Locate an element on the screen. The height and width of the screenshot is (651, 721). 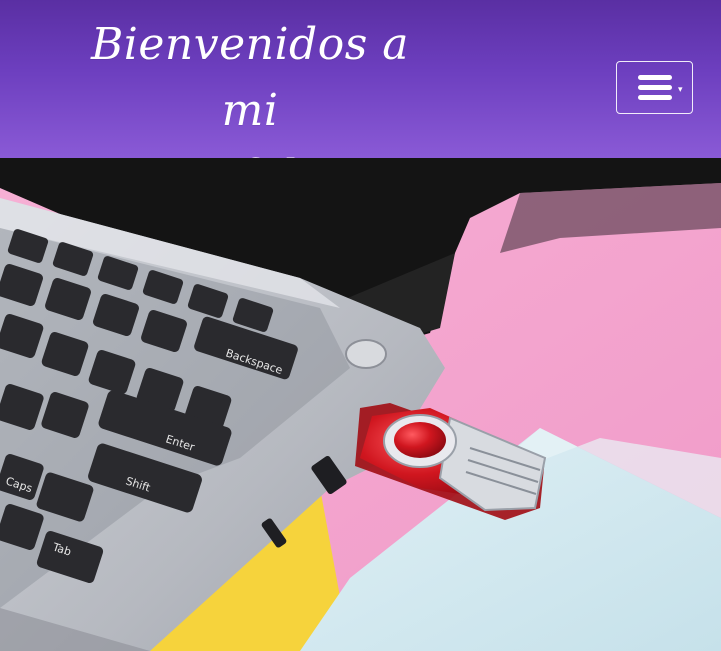
caret-down-icon: ▾ is located at coordinates (680, 90).